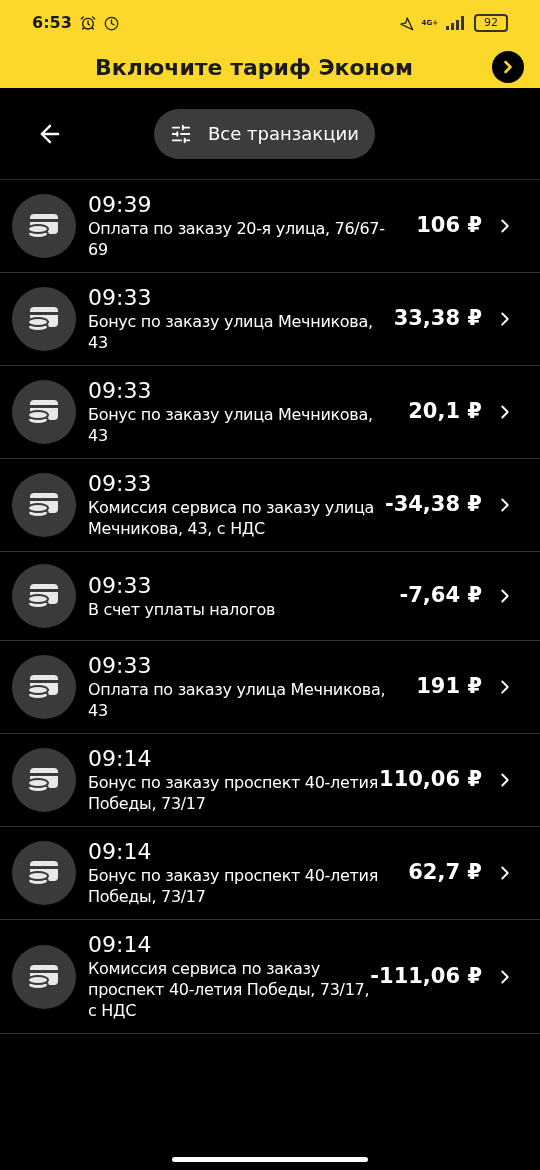 Image resolution: width=540 pixels, height=1170 pixels. Describe the element at coordinates (440, 596) in the screenshot. I see `transaction-amount: -7,64 ₽` at that location.